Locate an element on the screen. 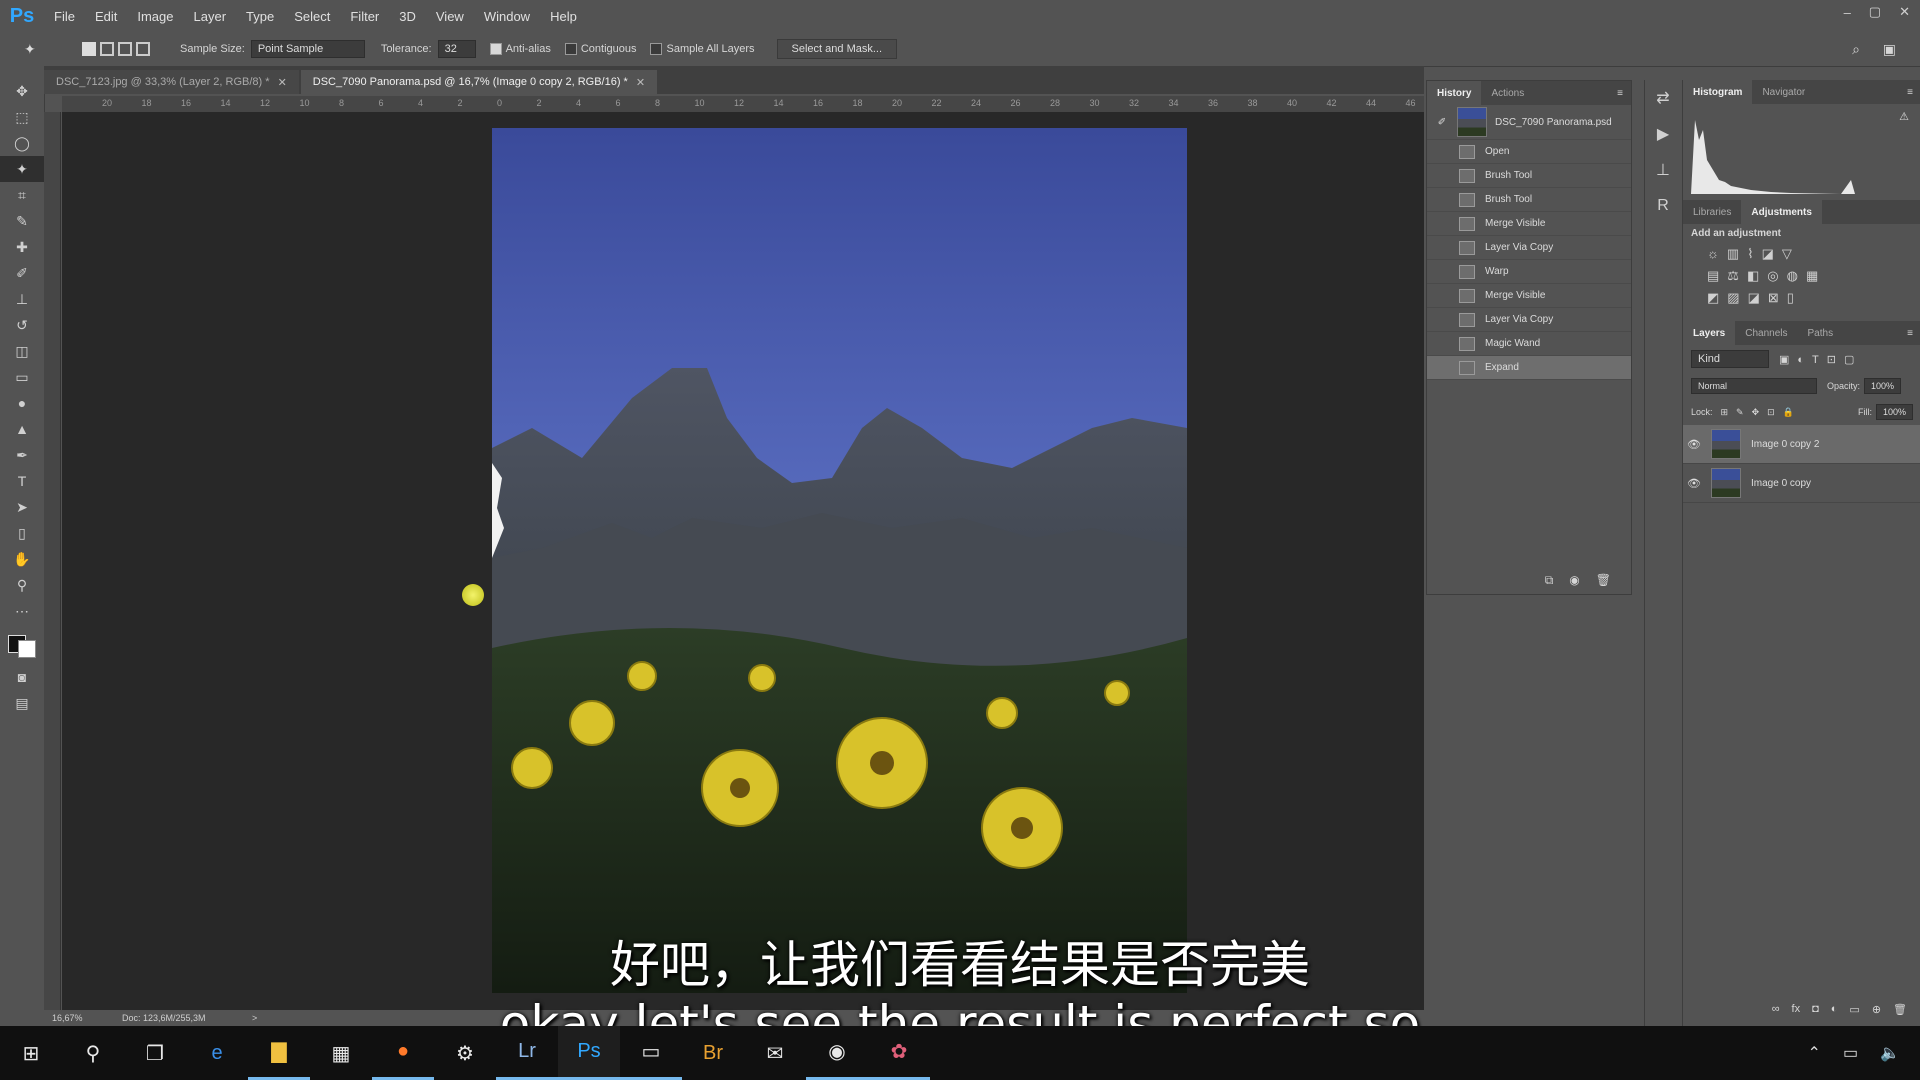  subtract-selection-icon is located at coordinates (125, 49).